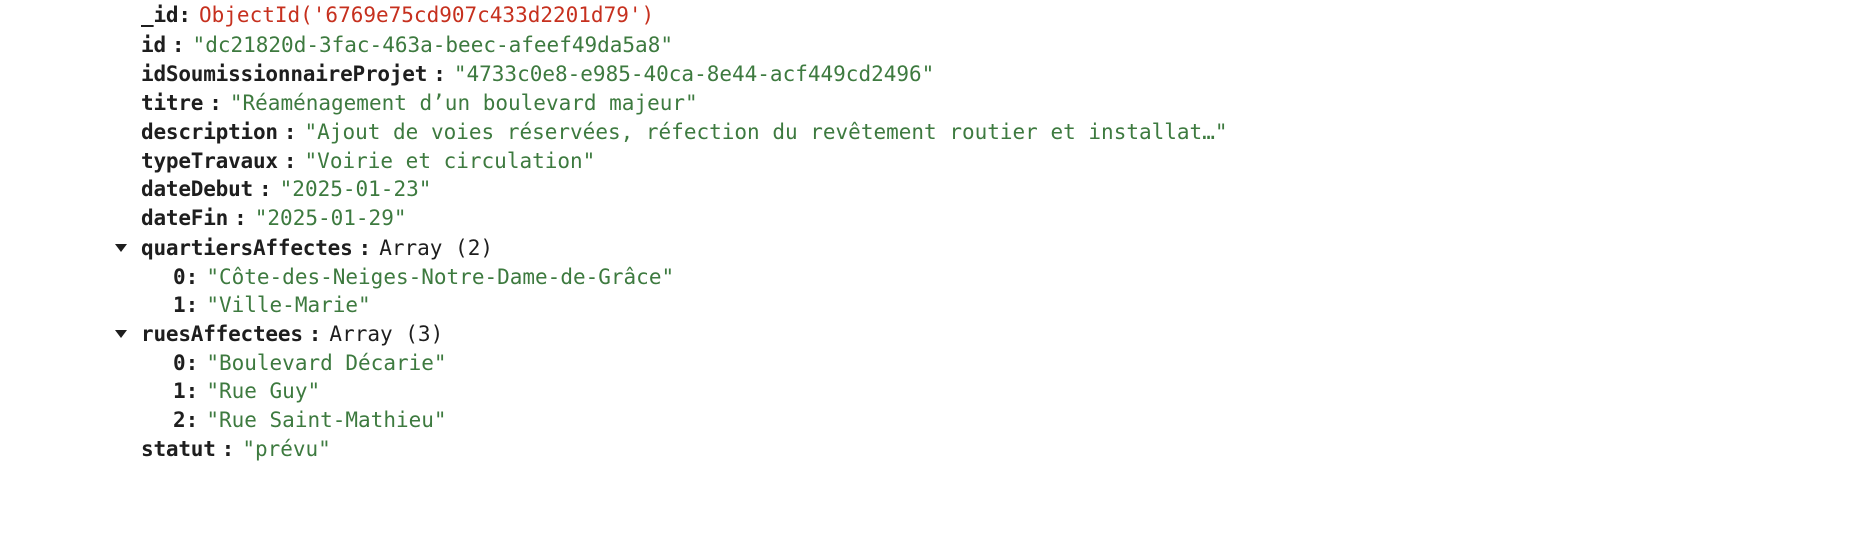  I want to click on array-item-row: 2: "Rue Saint-Mathieu", so click(223, 420).